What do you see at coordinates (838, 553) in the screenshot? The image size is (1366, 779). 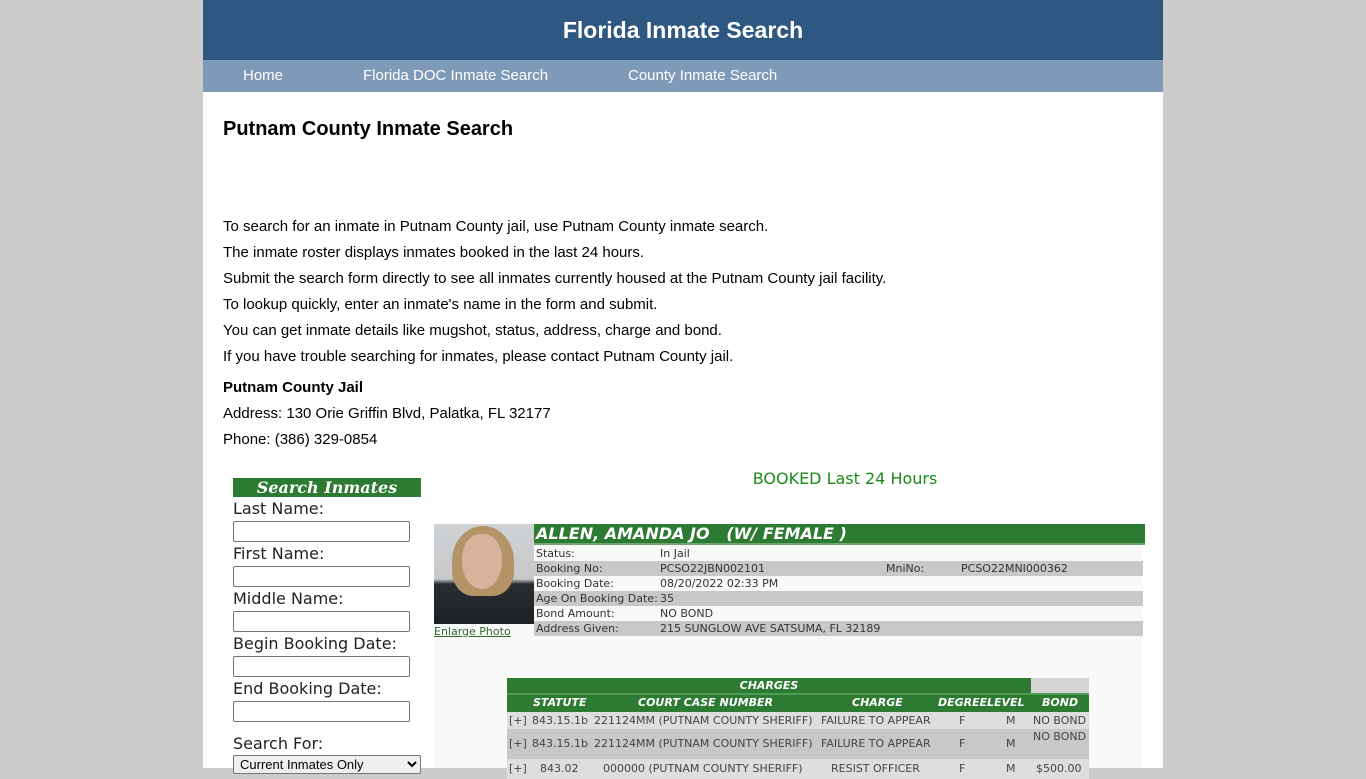 I see `detail-row-status: Status: In Jail` at bounding box center [838, 553].